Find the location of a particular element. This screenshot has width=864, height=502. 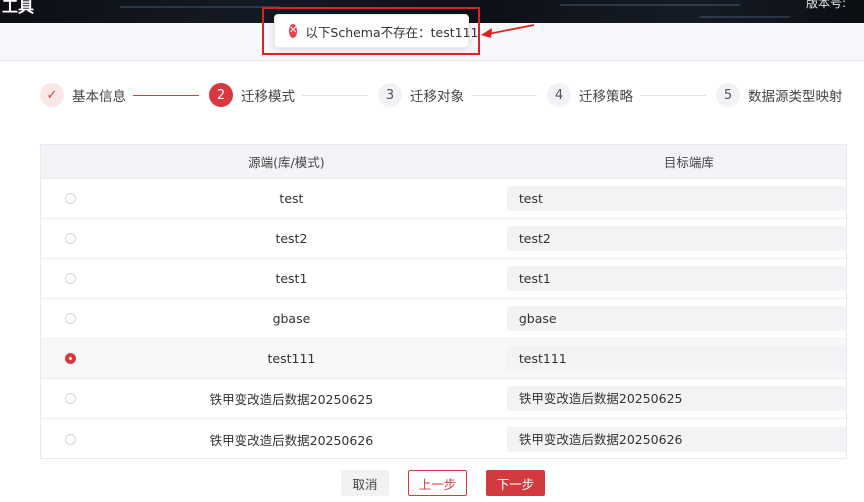

step-migration-strategy: 4 迁移策略 is located at coordinates (590, 95).